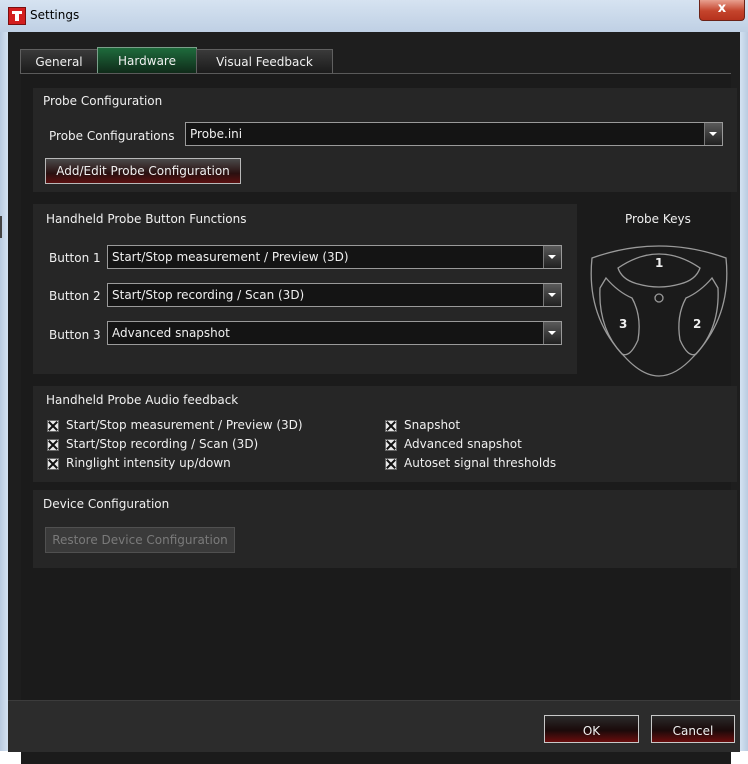 This screenshot has height=764, width=748. Describe the element at coordinates (659, 263) in the screenshot. I see `probe-key-1: 1` at that location.